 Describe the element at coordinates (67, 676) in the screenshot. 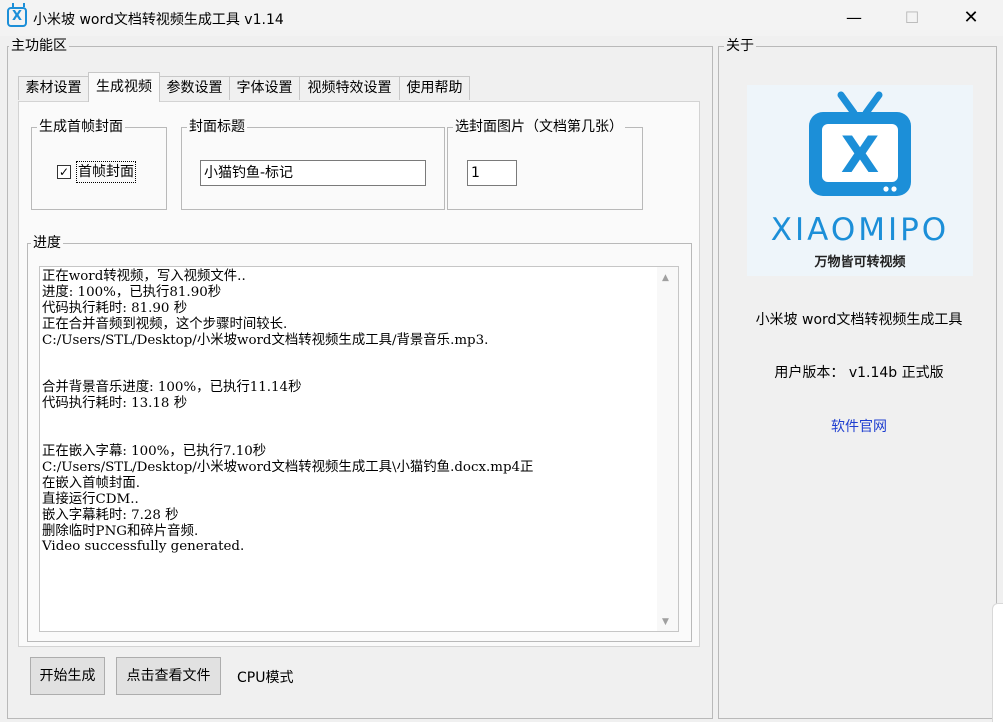

I see `start-generate-button: 开始生成` at that location.